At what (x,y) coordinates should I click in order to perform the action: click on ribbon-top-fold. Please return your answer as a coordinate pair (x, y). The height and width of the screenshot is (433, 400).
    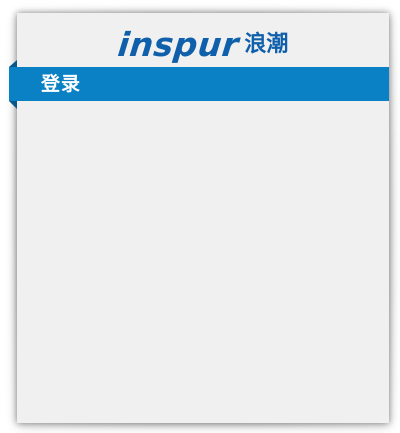
    Looking at the image, I should click on (13, 63).